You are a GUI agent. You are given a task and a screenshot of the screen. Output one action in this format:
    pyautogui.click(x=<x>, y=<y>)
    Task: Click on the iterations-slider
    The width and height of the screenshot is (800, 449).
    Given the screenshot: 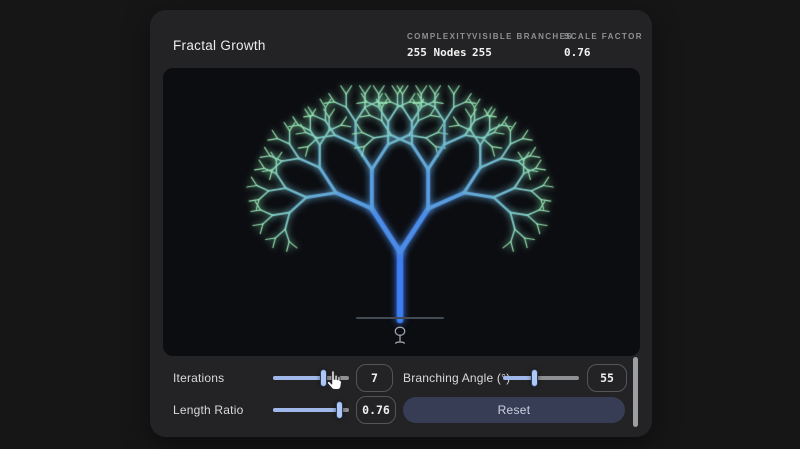 What is the action you would take?
    pyautogui.click(x=311, y=378)
    